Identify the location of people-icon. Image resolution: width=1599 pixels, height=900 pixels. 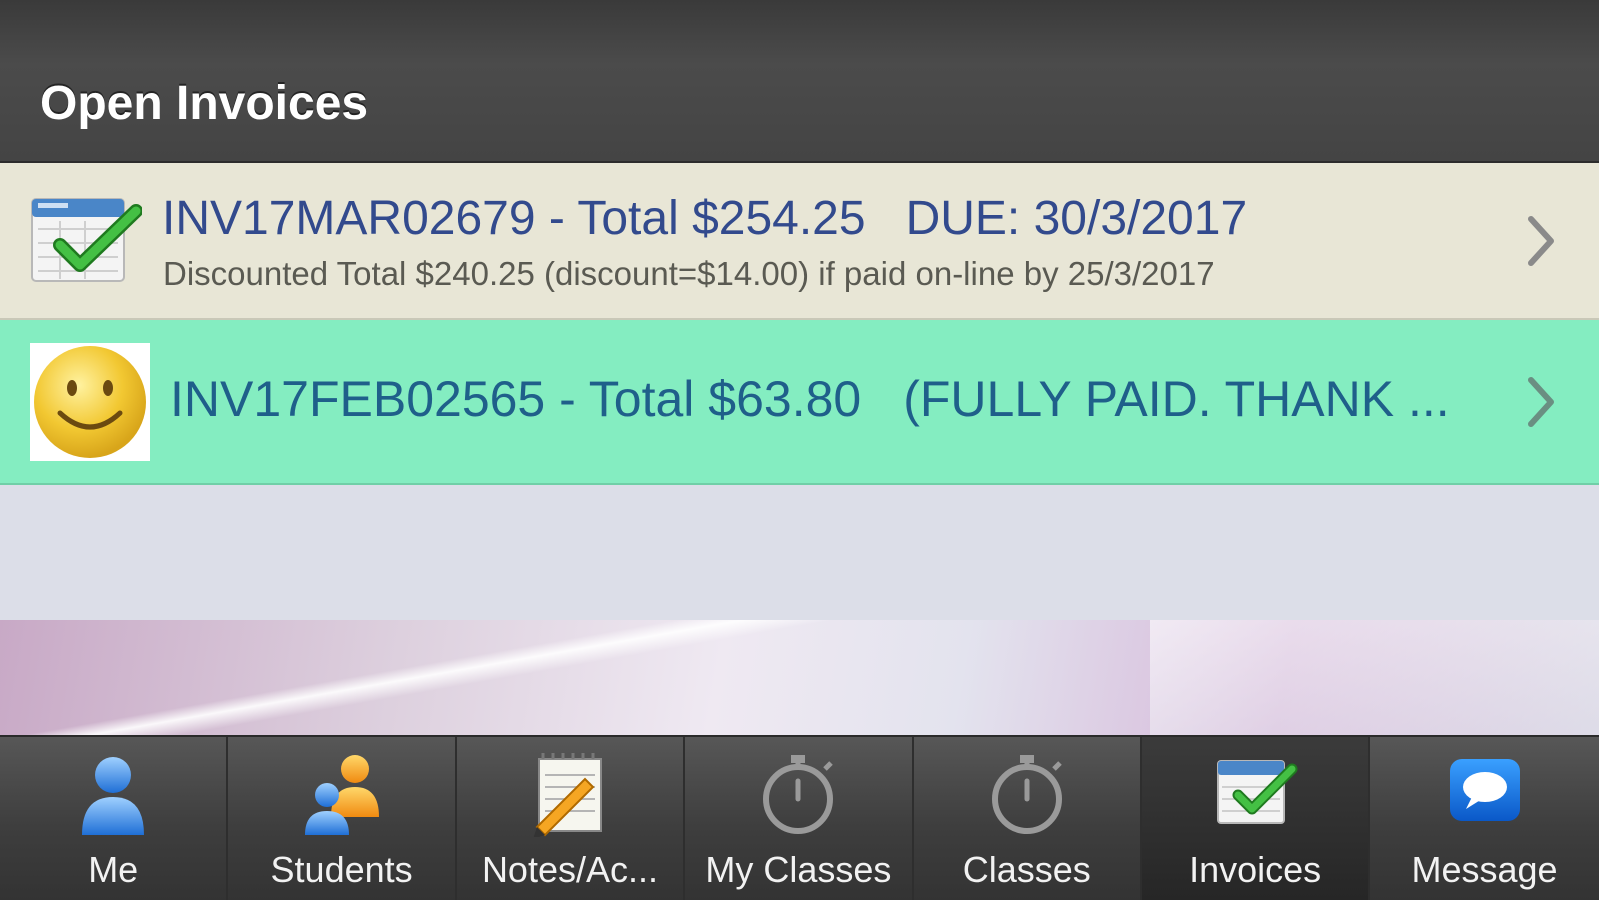
(341, 795).